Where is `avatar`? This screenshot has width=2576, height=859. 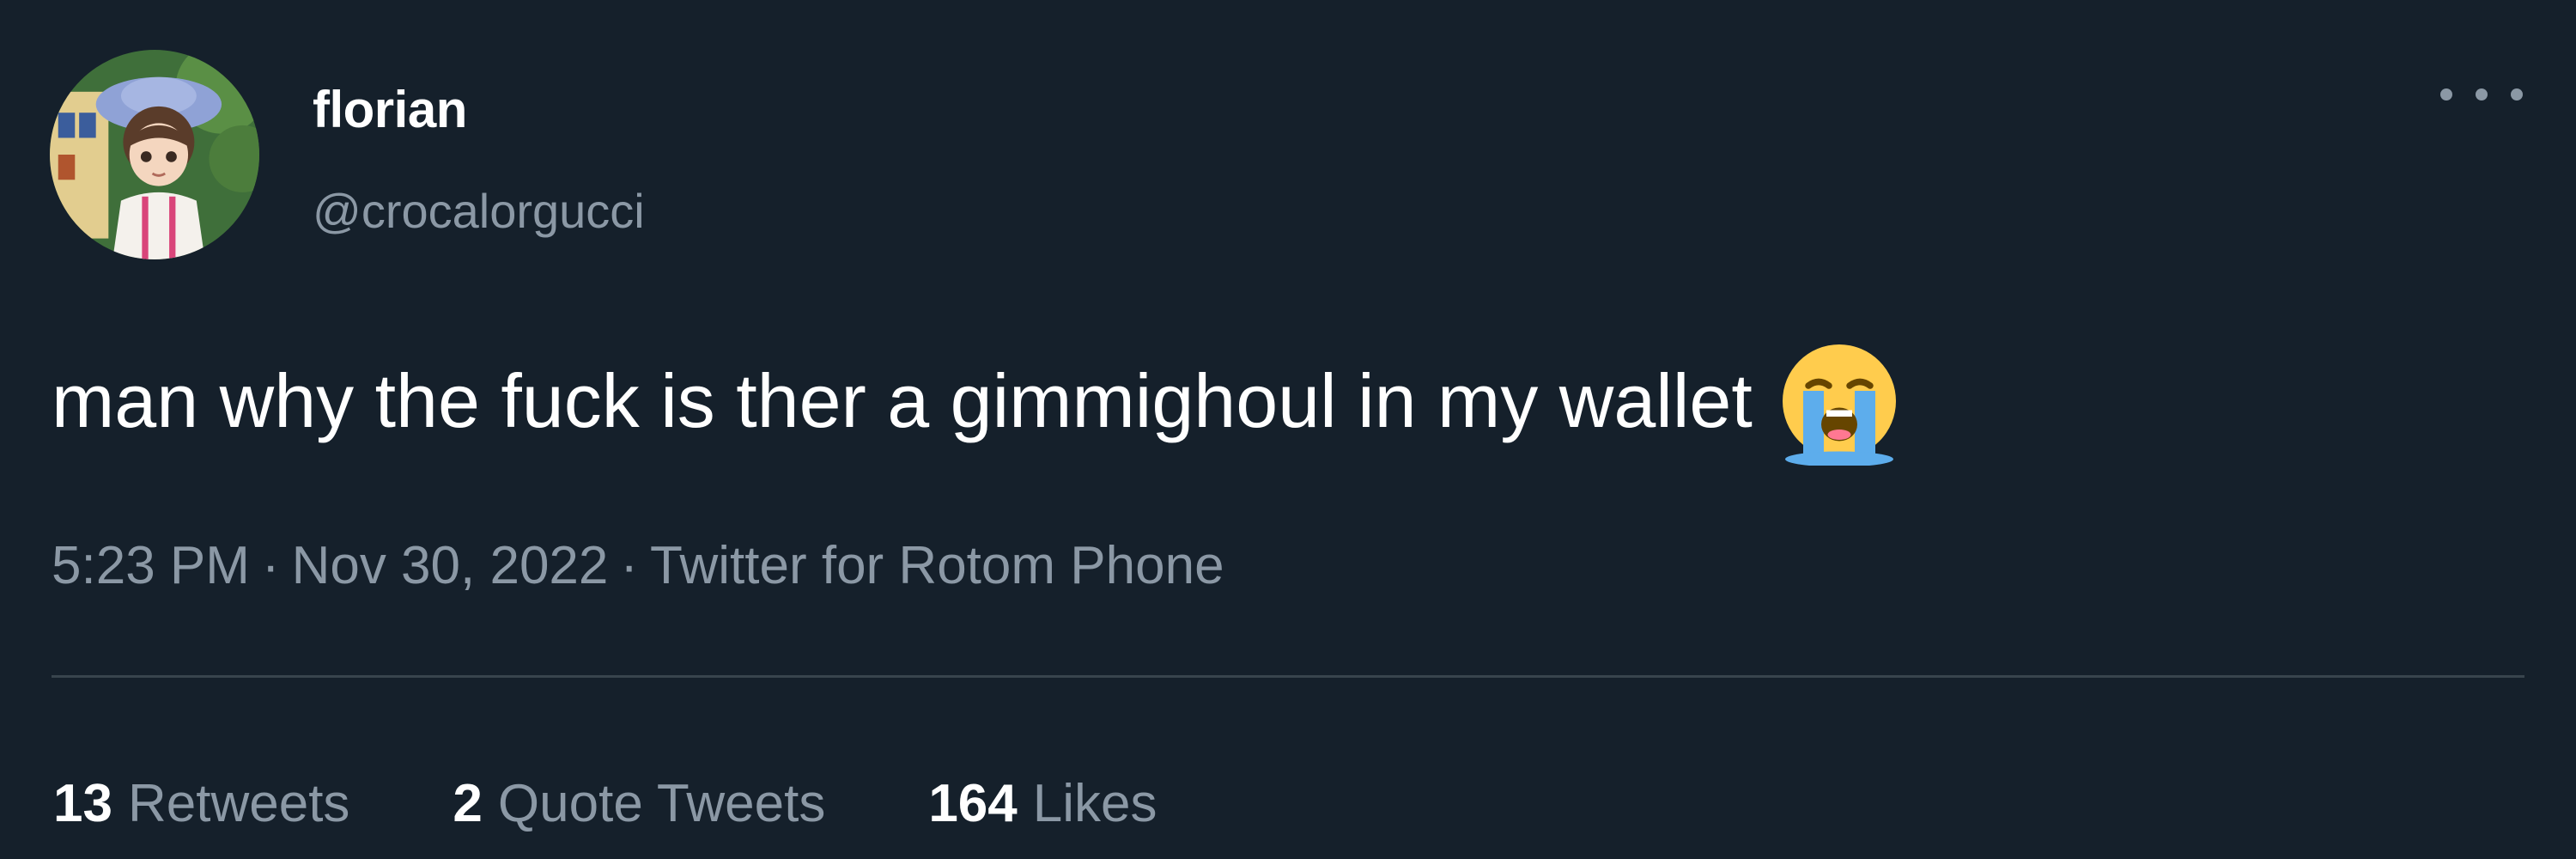
avatar is located at coordinates (154, 154).